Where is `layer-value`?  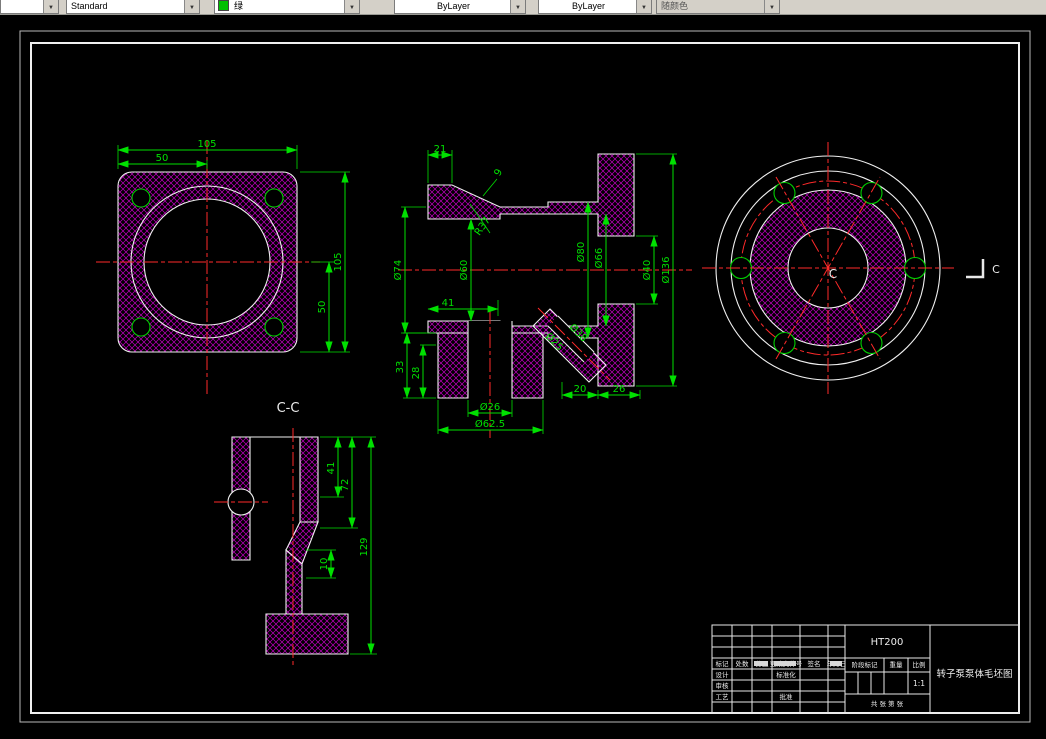 layer-value is located at coordinates (22, 12).